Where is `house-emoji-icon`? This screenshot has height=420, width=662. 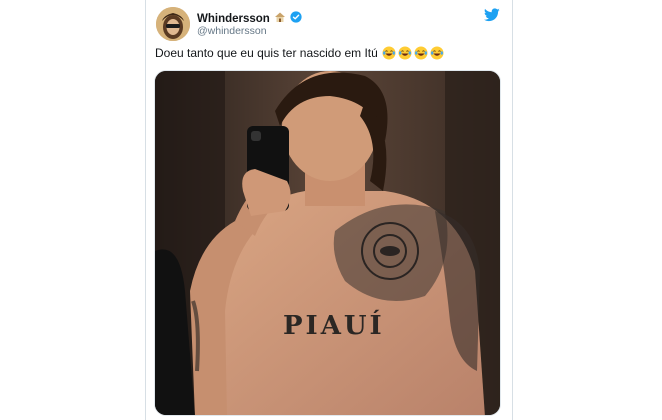
house-emoji-icon is located at coordinates (280, 19).